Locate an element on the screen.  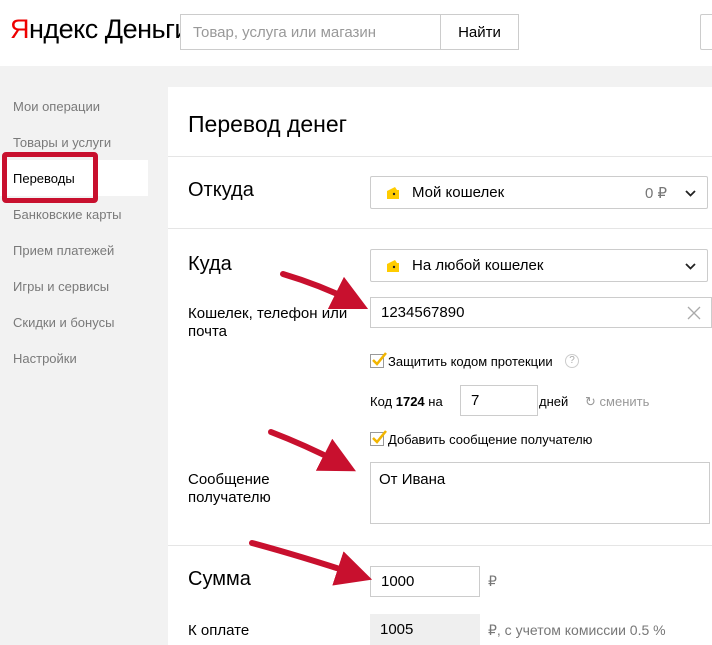
message-checkbox-label: Добавить сообщение получателю is located at coordinates (490, 439).